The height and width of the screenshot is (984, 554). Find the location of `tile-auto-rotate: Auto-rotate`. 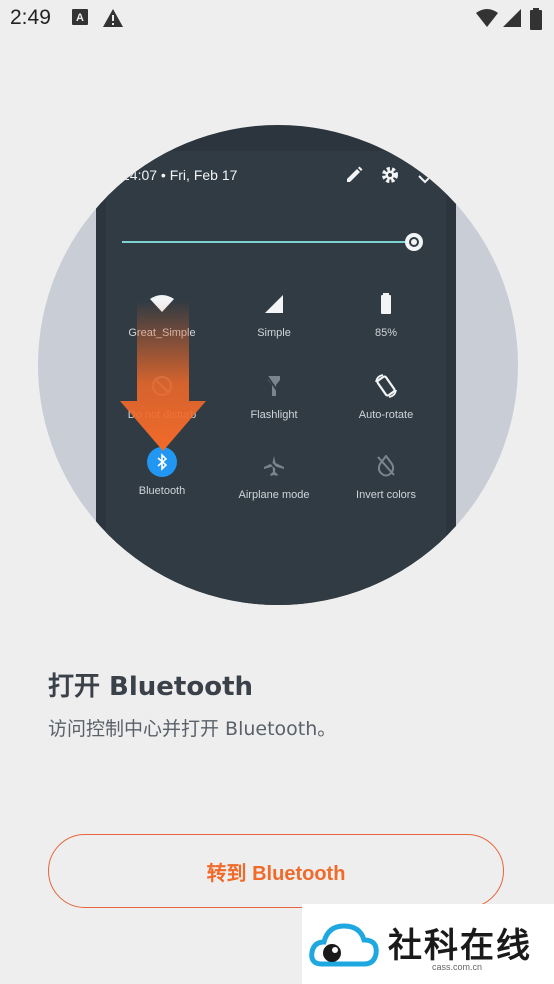

tile-auto-rotate: Auto-rotate is located at coordinates (386, 397).